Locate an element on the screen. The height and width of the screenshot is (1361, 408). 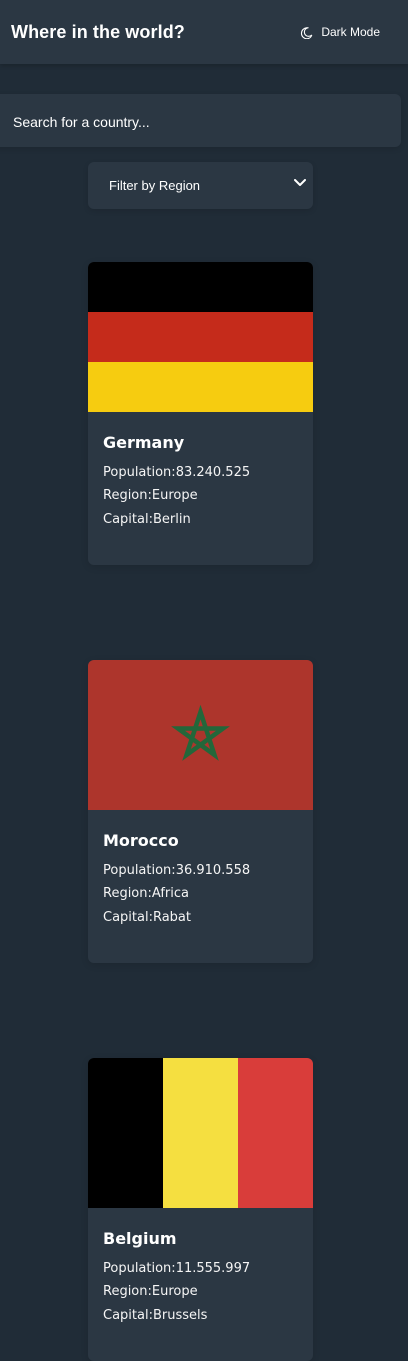
germany-flag is located at coordinates (200, 337).